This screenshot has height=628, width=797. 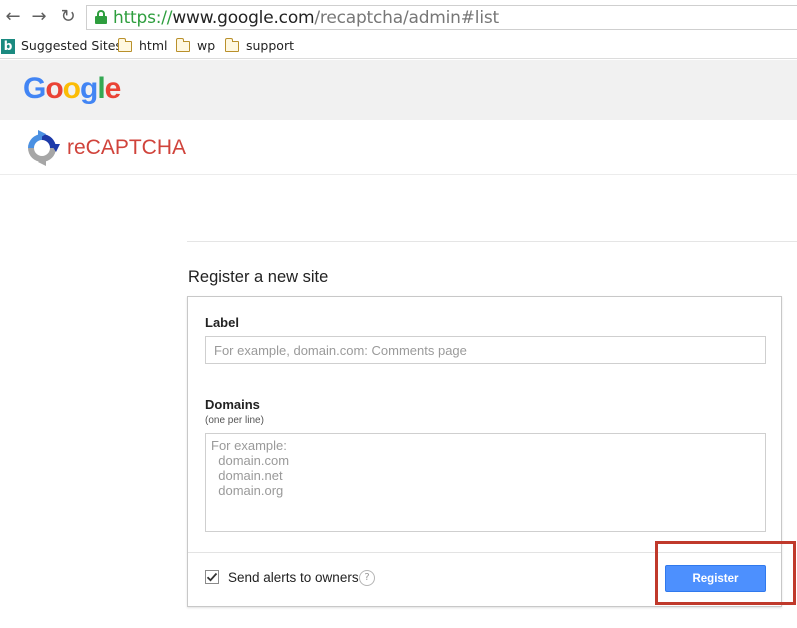 I want to click on logo-letter: G, so click(x=34, y=88).